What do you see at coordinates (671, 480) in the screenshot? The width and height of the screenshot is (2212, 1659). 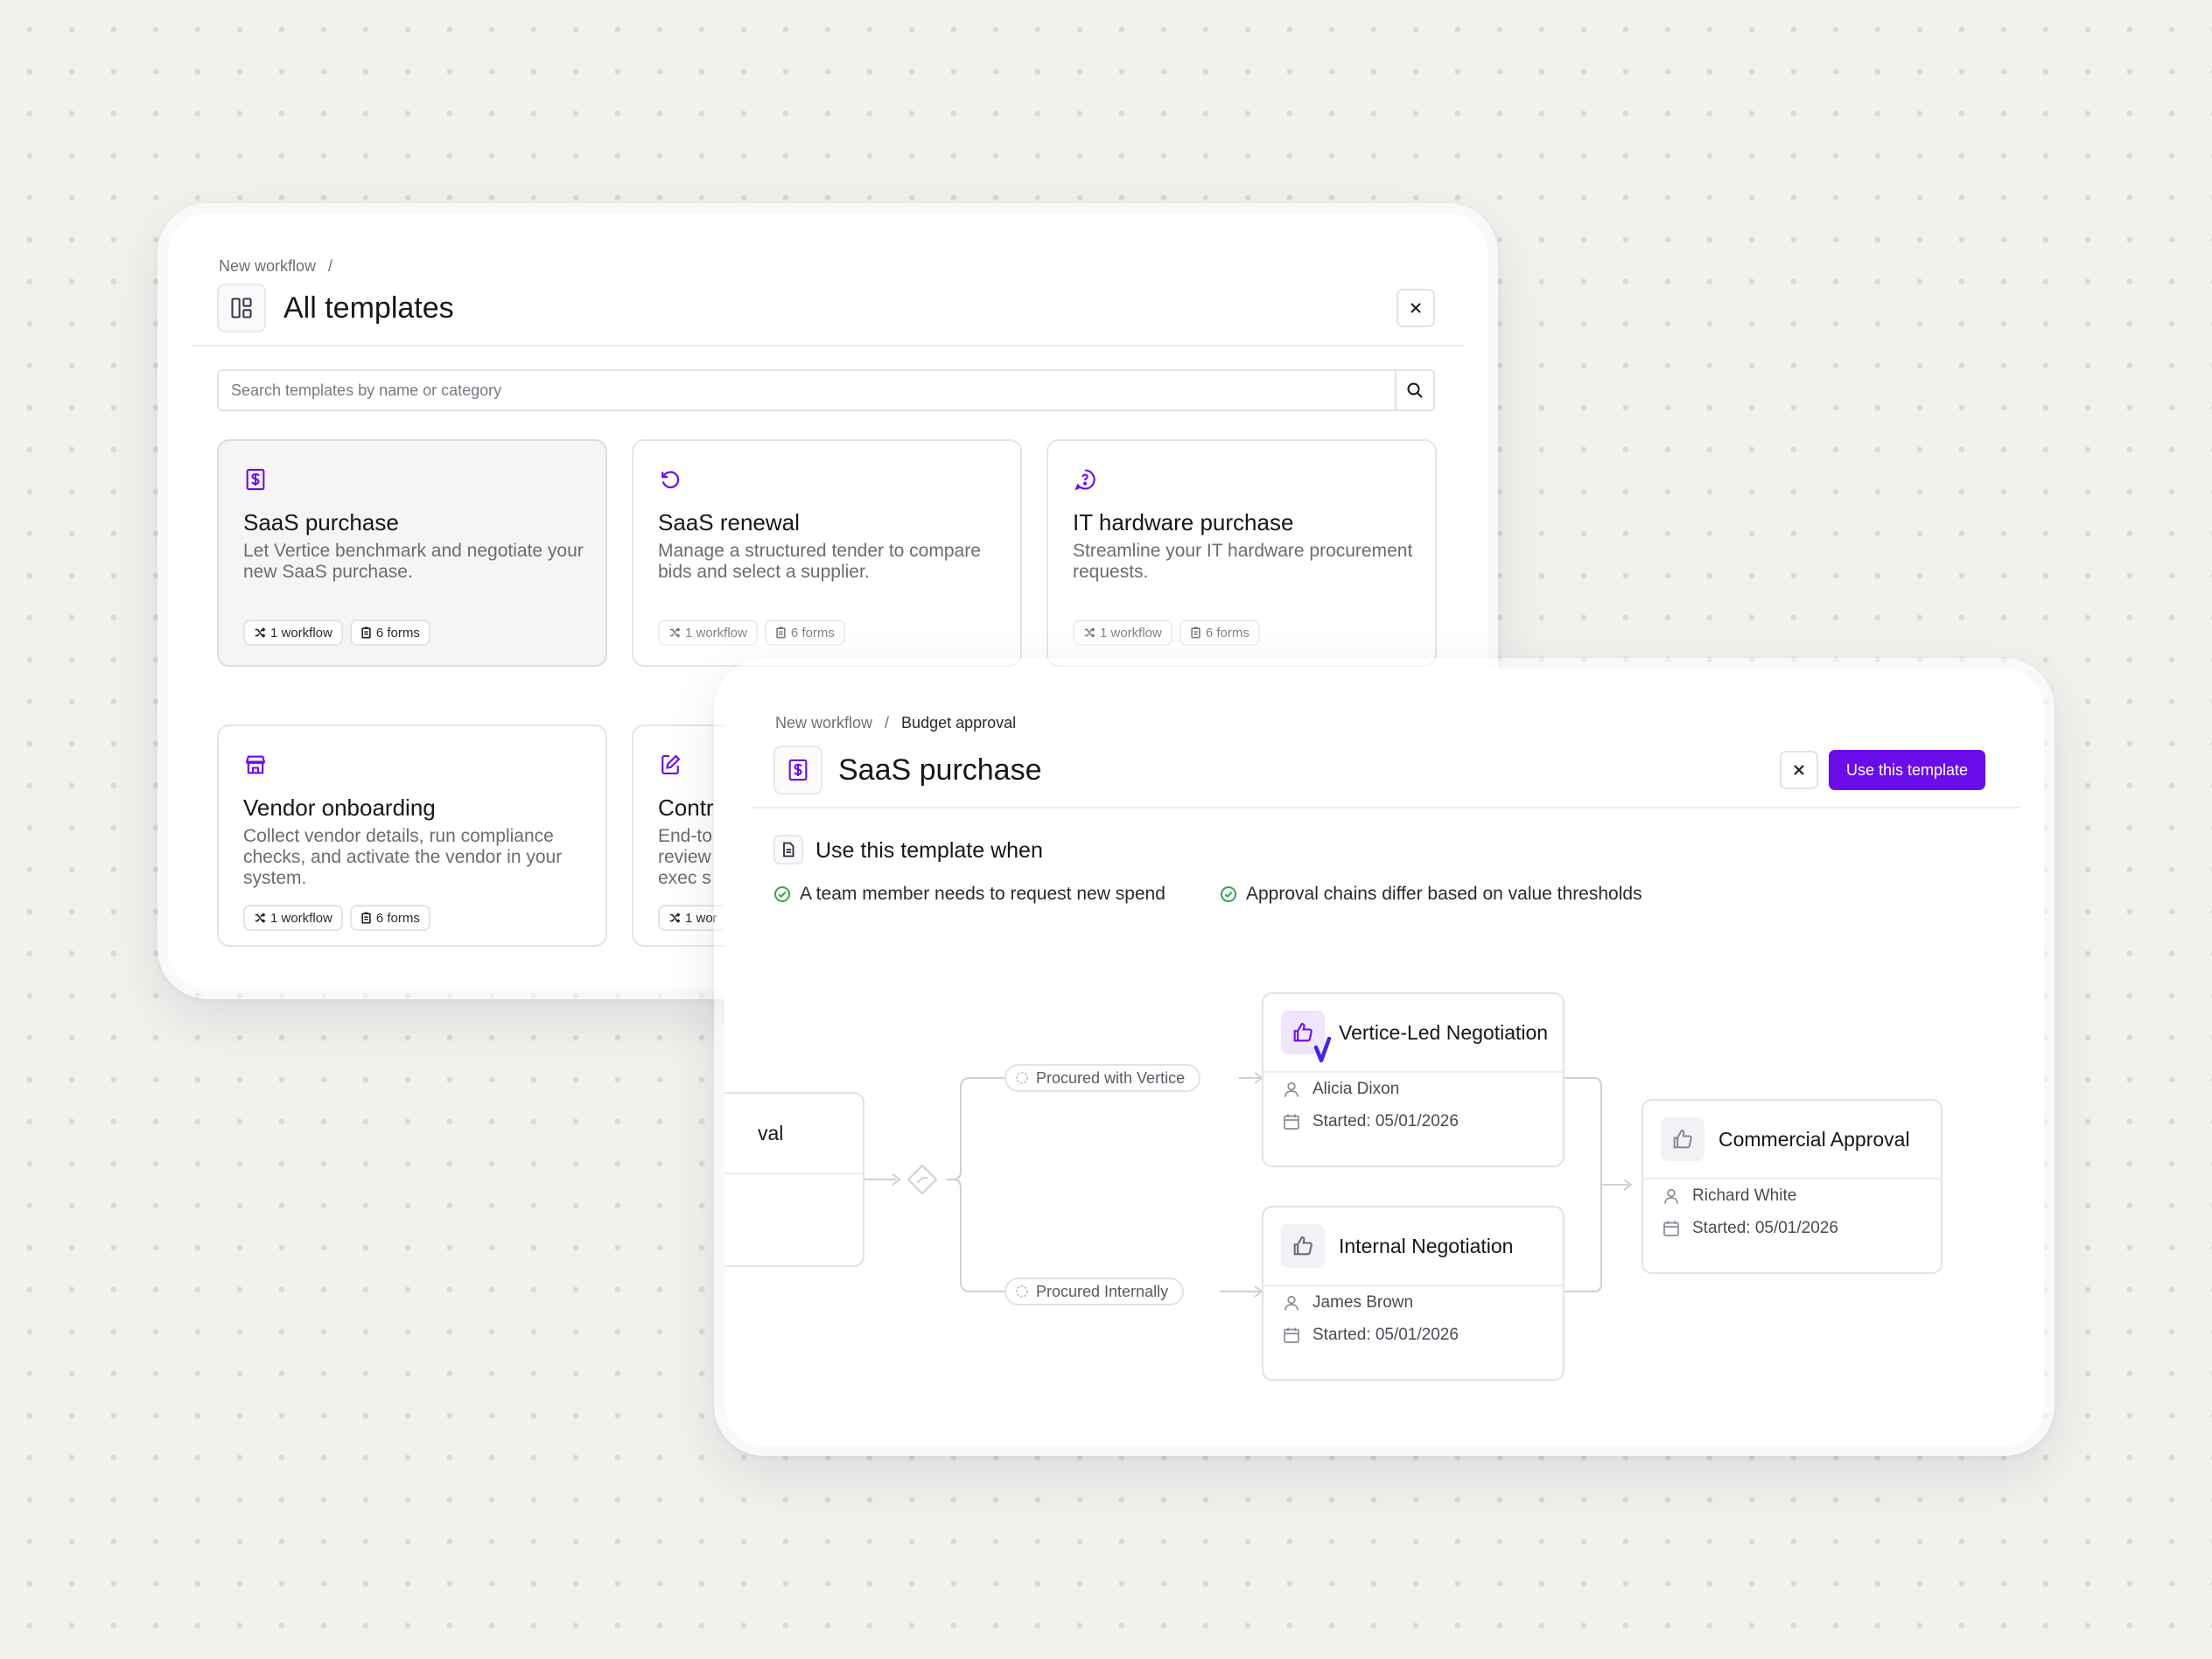 I see `refresh-icon` at bounding box center [671, 480].